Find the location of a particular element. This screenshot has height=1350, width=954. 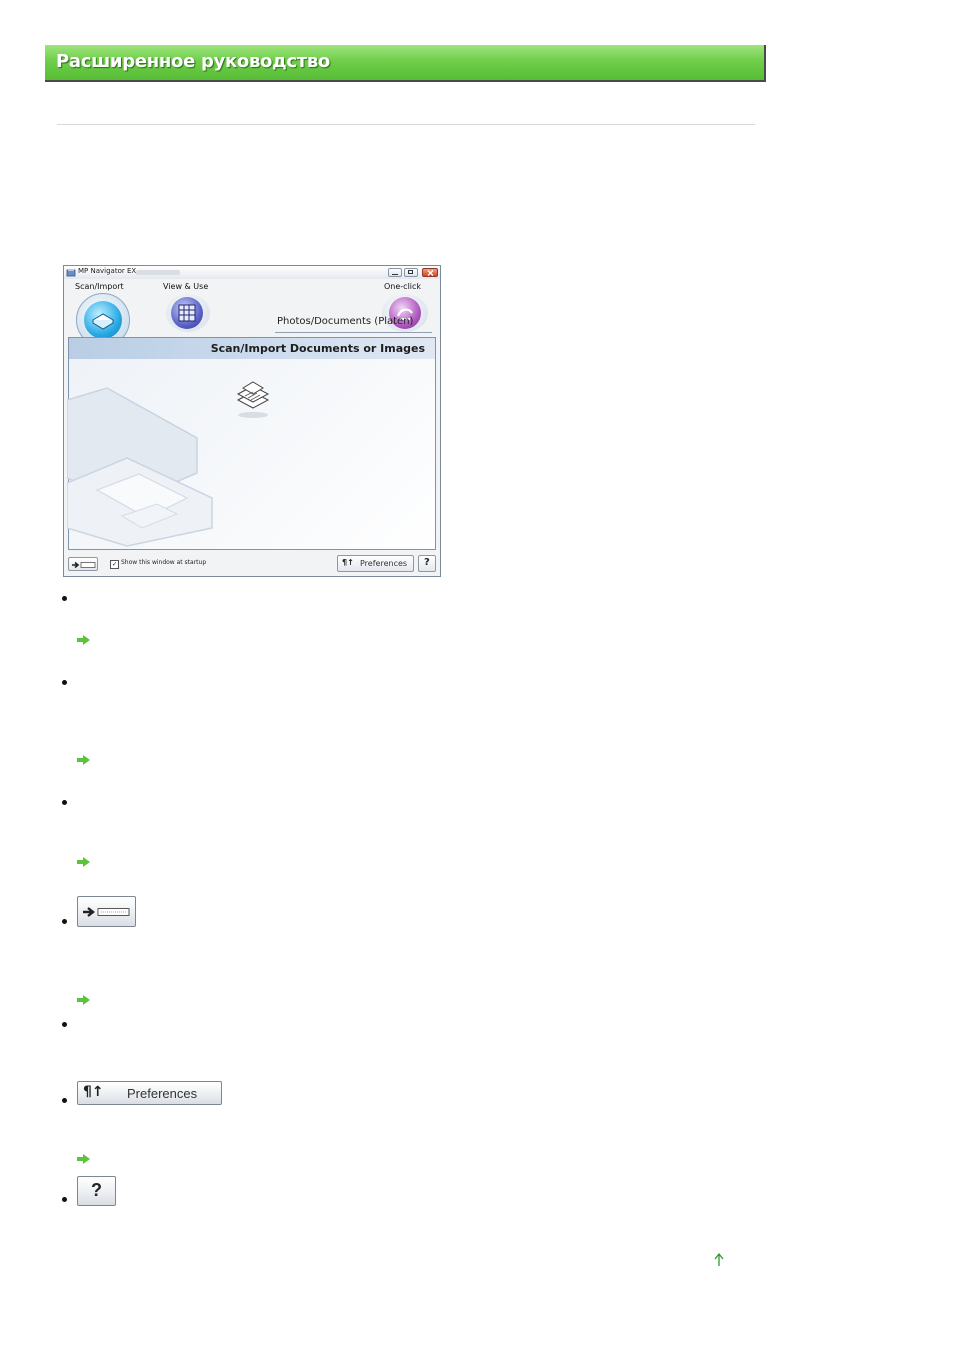

window-title: MP Navigator EX is located at coordinates (107, 271).